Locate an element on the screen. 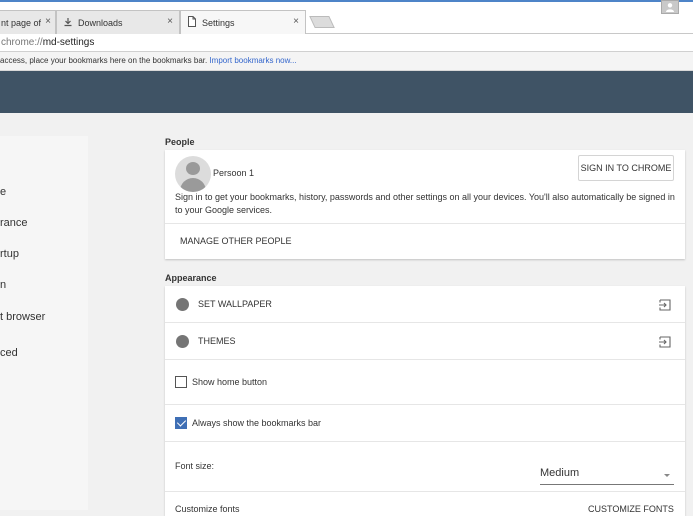 This screenshot has height=516, width=693. show-home-button-checkbox is located at coordinates (181, 382).